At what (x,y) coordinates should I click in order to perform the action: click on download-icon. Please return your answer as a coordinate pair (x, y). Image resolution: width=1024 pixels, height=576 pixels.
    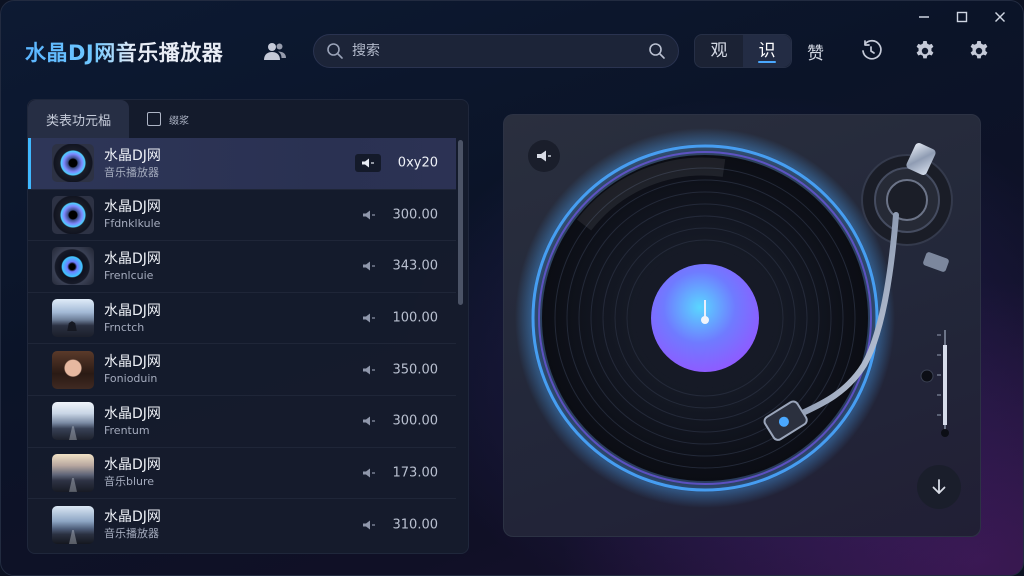
    Looking at the image, I should click on (939, 486).